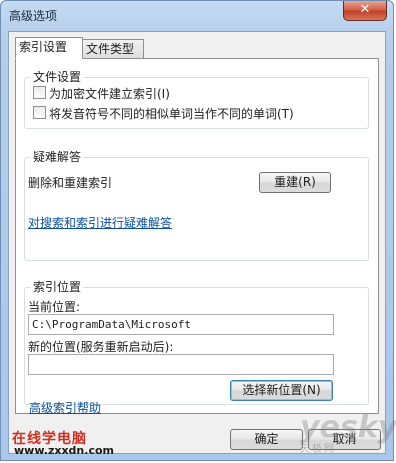 The width and height of the screenshot is (396, 463). Describe the element at coordinates (65, 407) in the screenshot. I see `advanced-index-help-link: 高级索引帮助` at that location.